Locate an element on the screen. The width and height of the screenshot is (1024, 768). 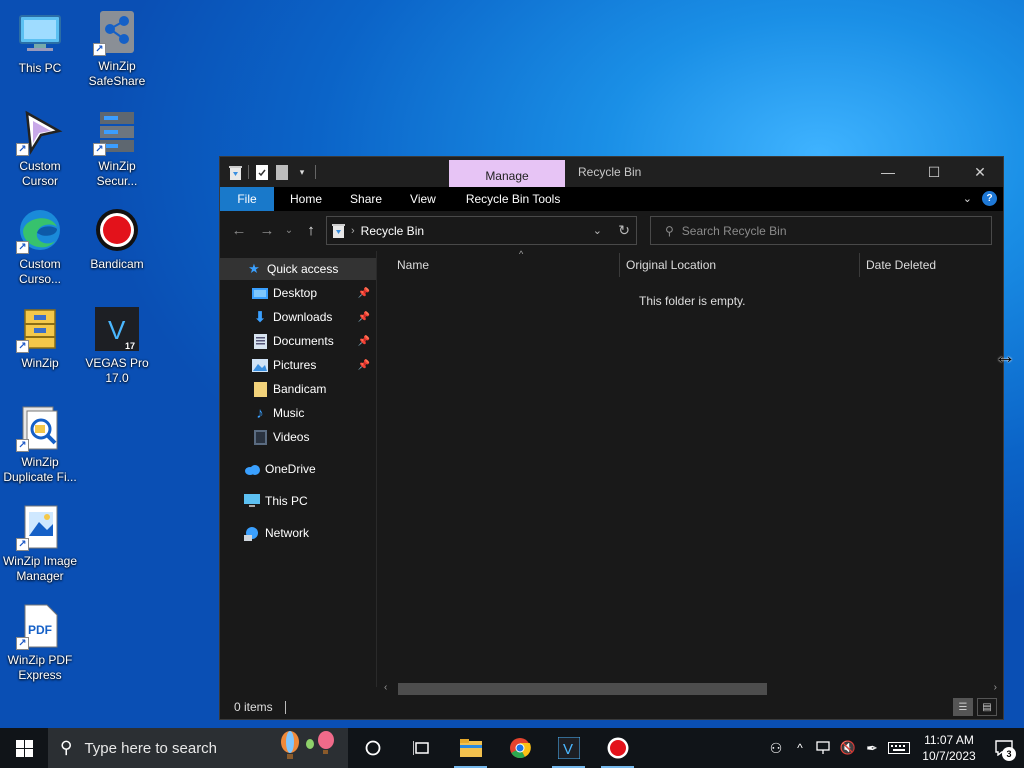
quick-access-toolbar: ▾ is located at coordinates (268, 172).